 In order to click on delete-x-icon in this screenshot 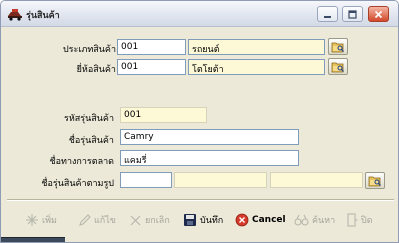, I will do `click(135, 220)`.